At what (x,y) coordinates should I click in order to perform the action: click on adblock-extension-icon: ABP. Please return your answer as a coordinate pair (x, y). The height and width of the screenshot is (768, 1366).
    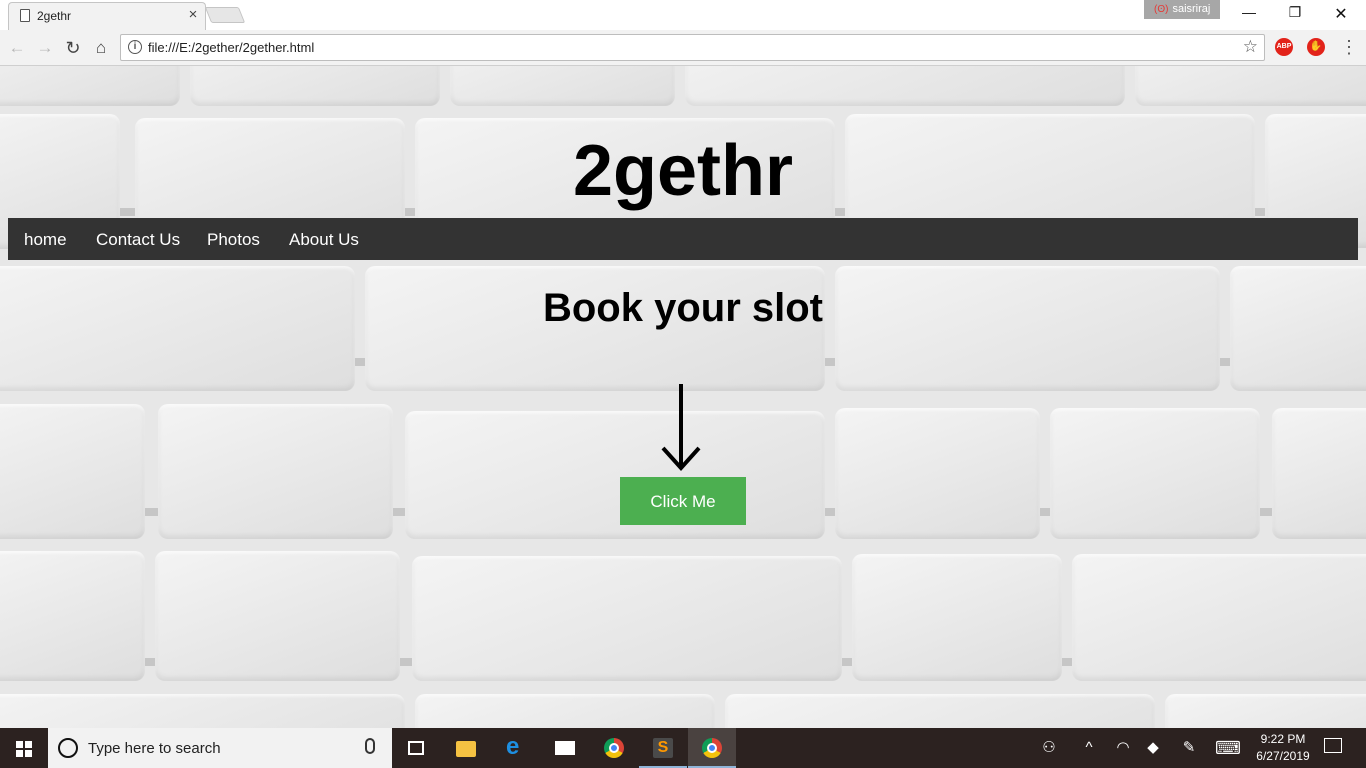
    Looking at the image, I should click on (1284, 47).